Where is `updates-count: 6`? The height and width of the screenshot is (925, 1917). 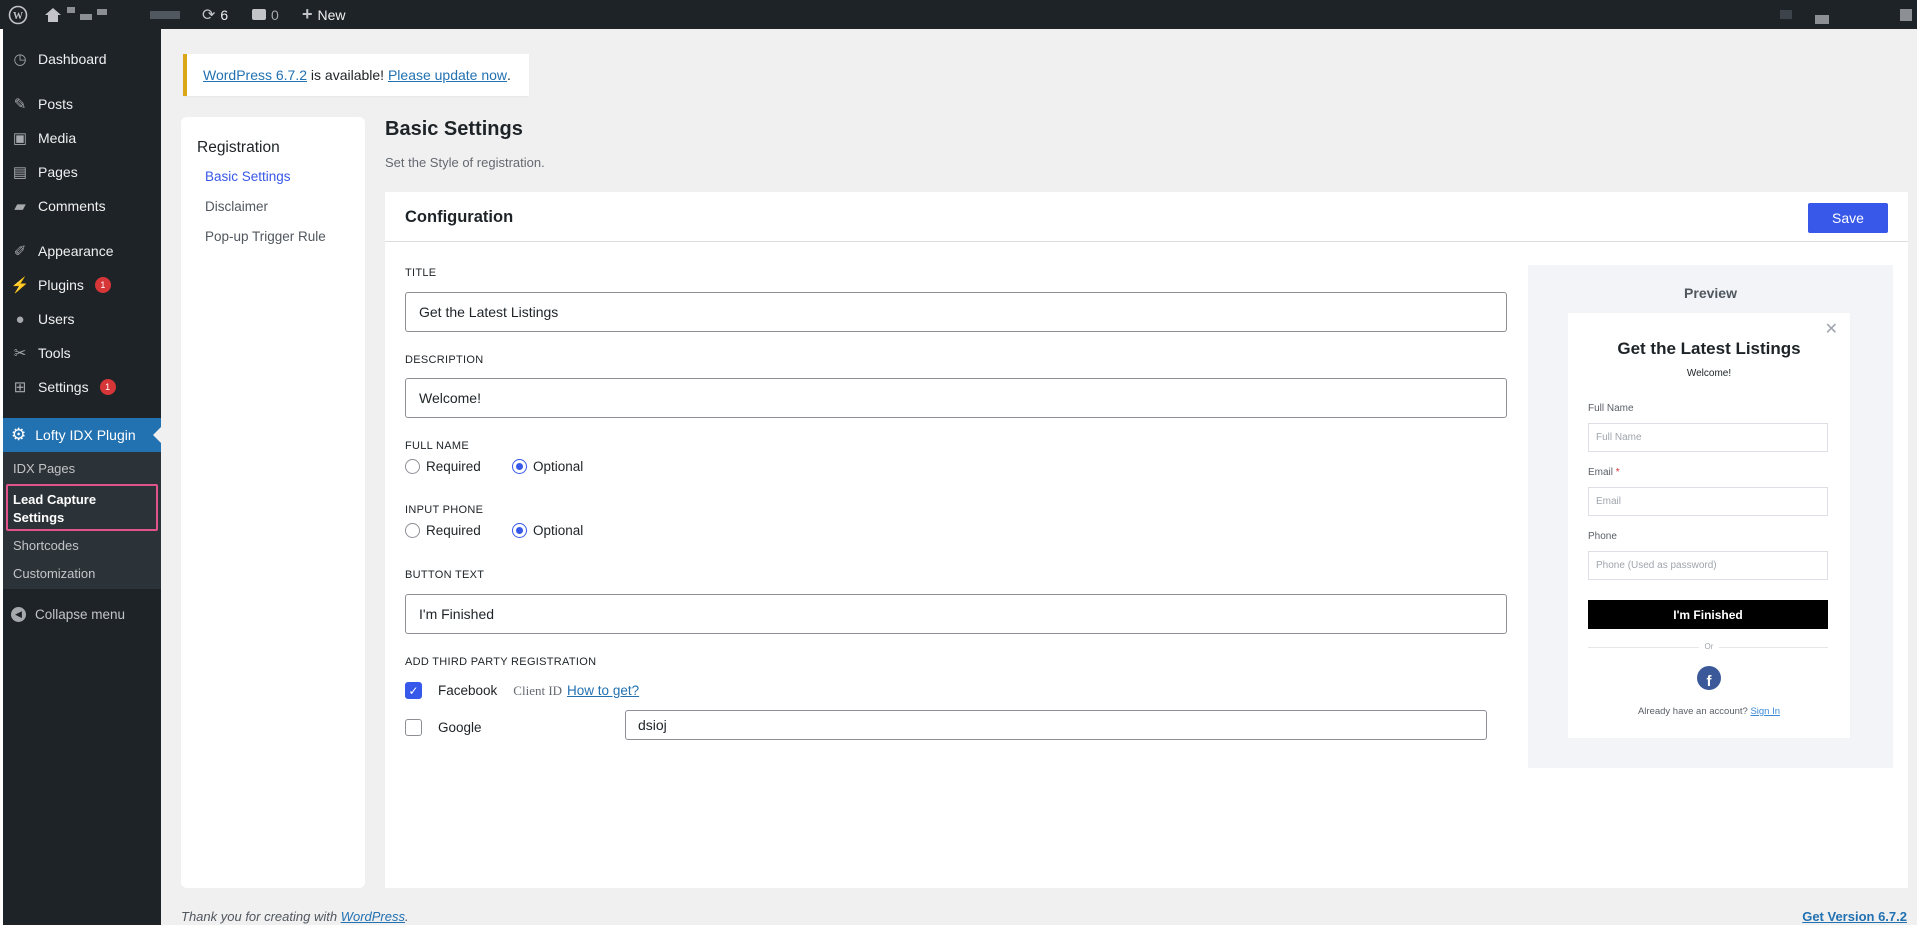
updates-count: 6 is located at coordinates (224, 14).